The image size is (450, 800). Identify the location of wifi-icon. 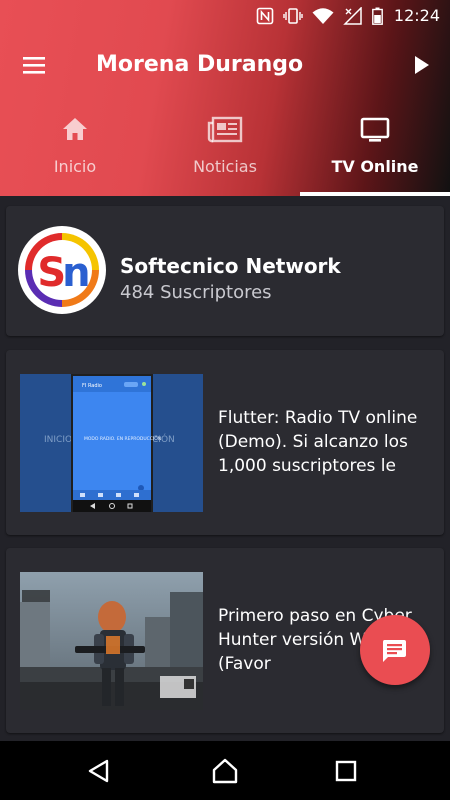
(323, 15).